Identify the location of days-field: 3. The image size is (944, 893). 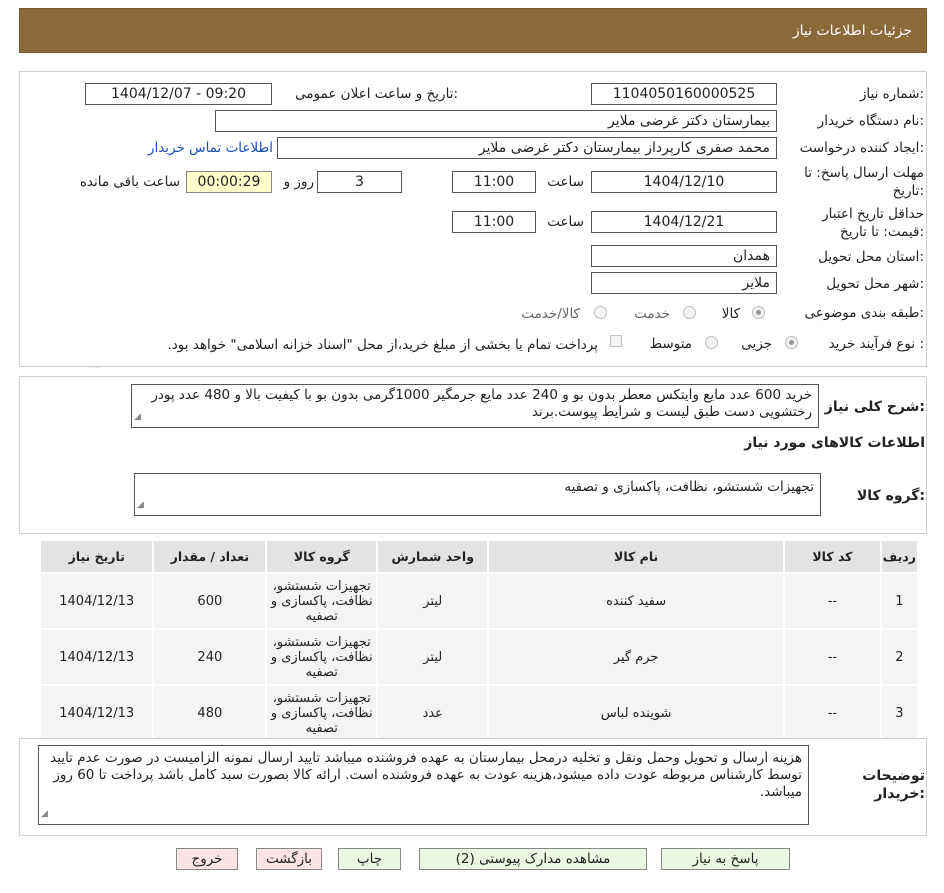
(359, 182).